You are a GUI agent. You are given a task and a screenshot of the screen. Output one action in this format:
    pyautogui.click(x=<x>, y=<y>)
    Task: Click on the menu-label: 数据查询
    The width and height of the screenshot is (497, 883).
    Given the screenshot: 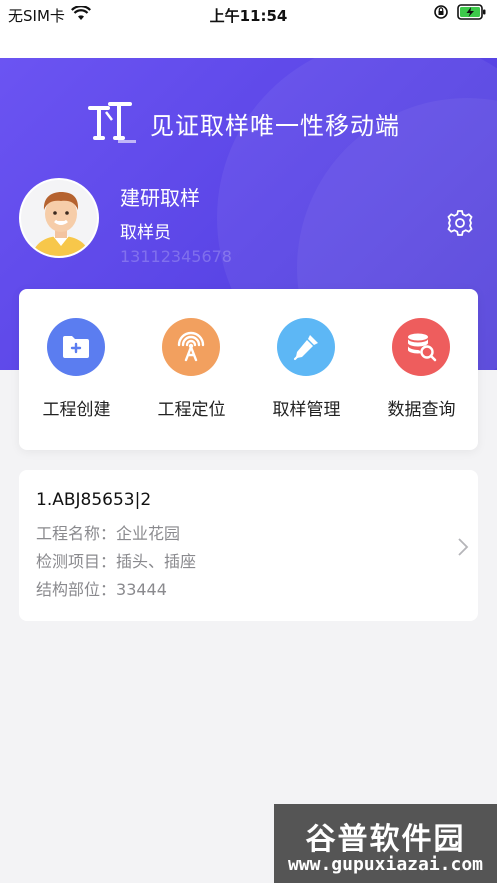 What is the action you would take?
    pyautogui.click(x=421, y=410)
    